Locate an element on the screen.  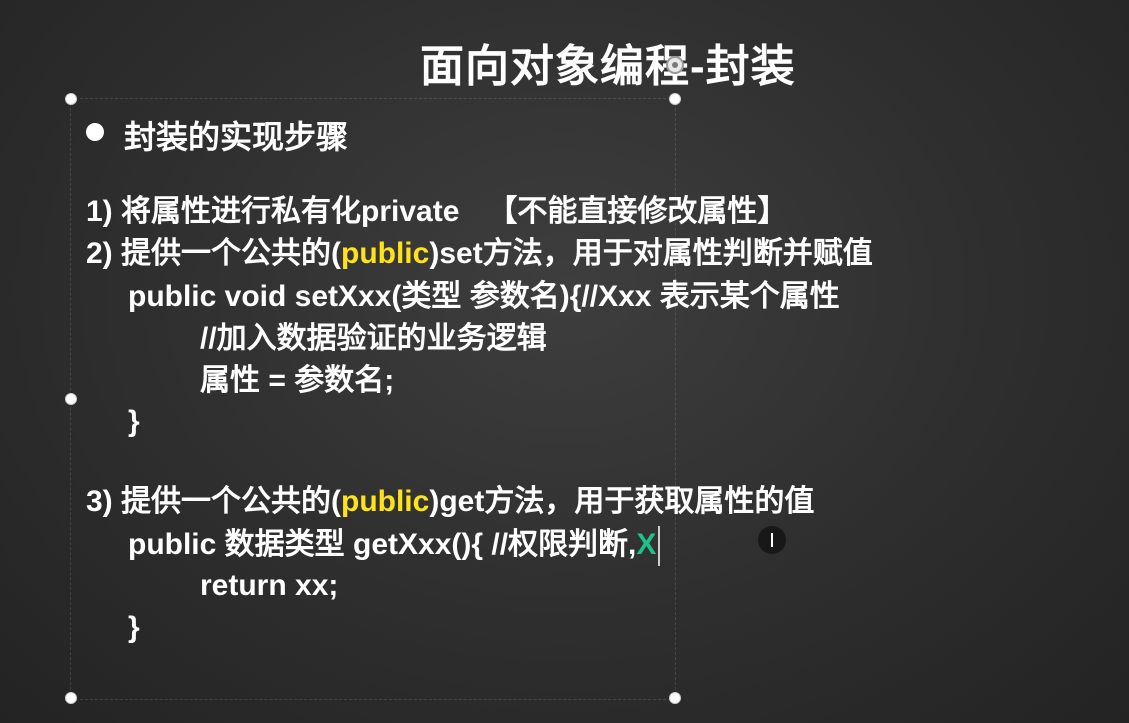
step3-code-line-2: return xx; is located at coordinates (269, 586).